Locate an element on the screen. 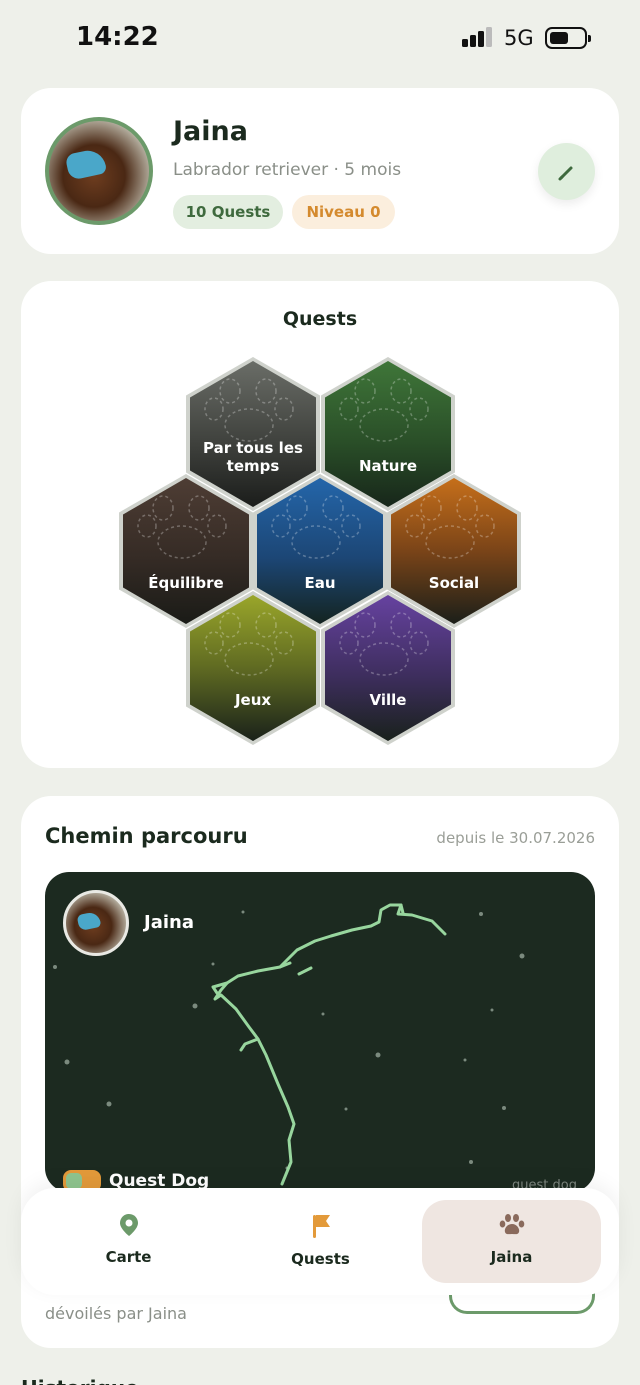 This screenshot has width=640, height=1385. path-title: Chemin parcouru is located at coordinates (146, 836).